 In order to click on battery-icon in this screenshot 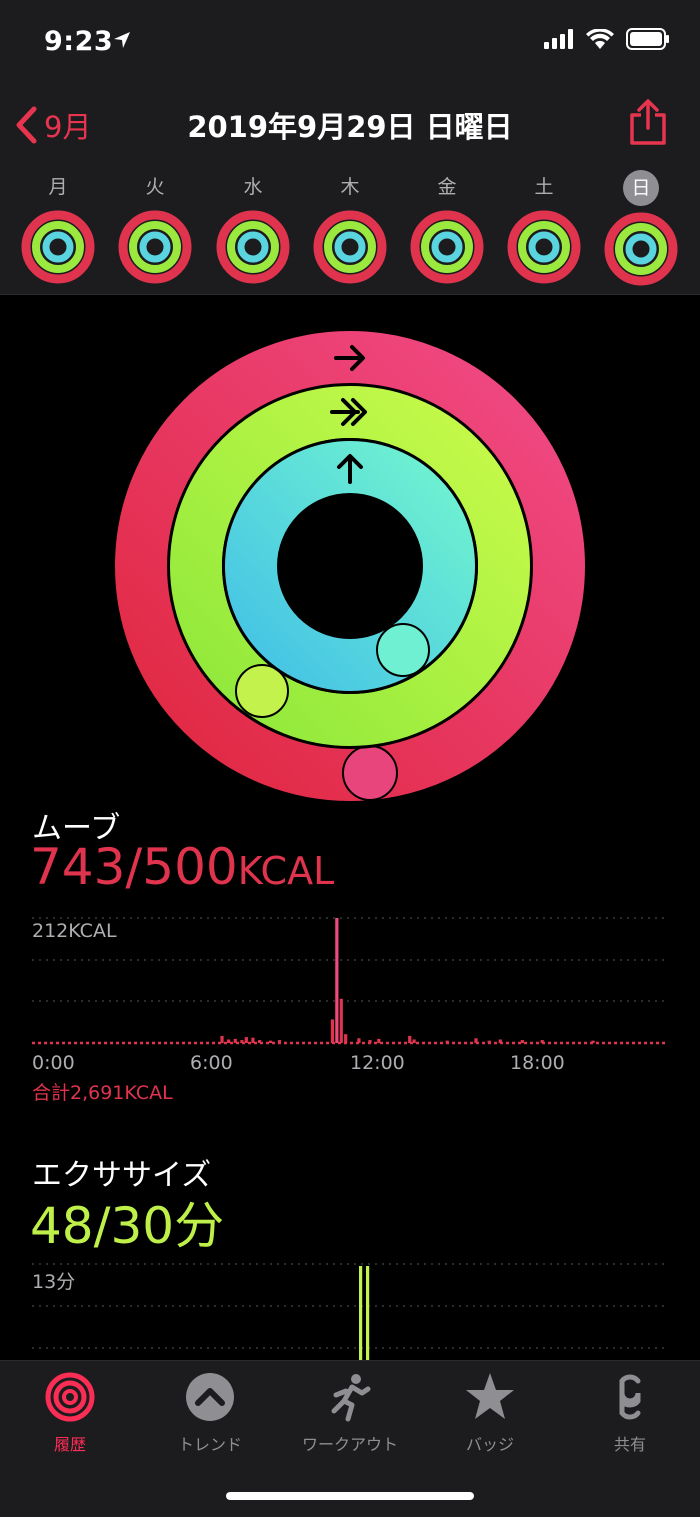, I will do `click(647, 39)`.